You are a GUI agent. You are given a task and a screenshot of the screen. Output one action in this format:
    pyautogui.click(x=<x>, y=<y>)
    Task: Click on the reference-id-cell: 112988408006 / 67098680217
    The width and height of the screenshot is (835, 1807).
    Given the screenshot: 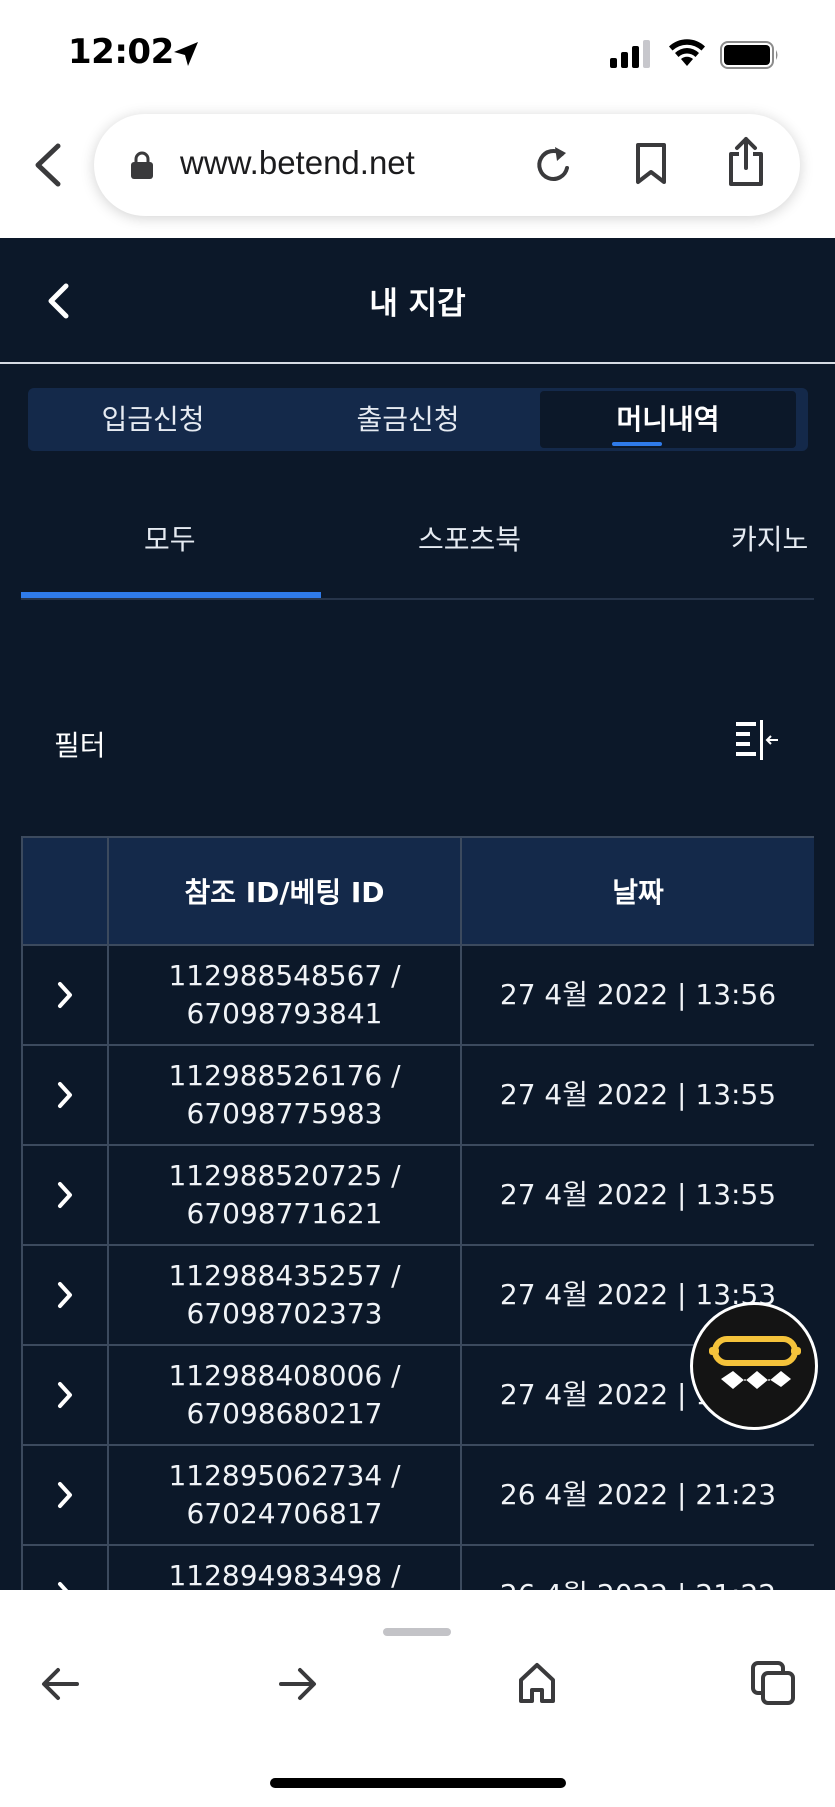 What is the action you would take?
    pyautogui.click(x=284, y=1395)
    